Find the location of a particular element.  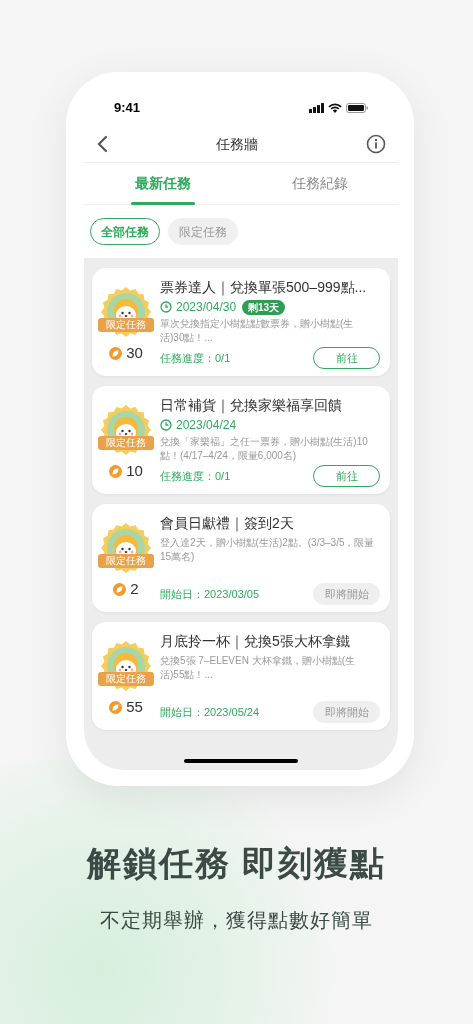

points-value: 2 is located at coordinates (134, 589).